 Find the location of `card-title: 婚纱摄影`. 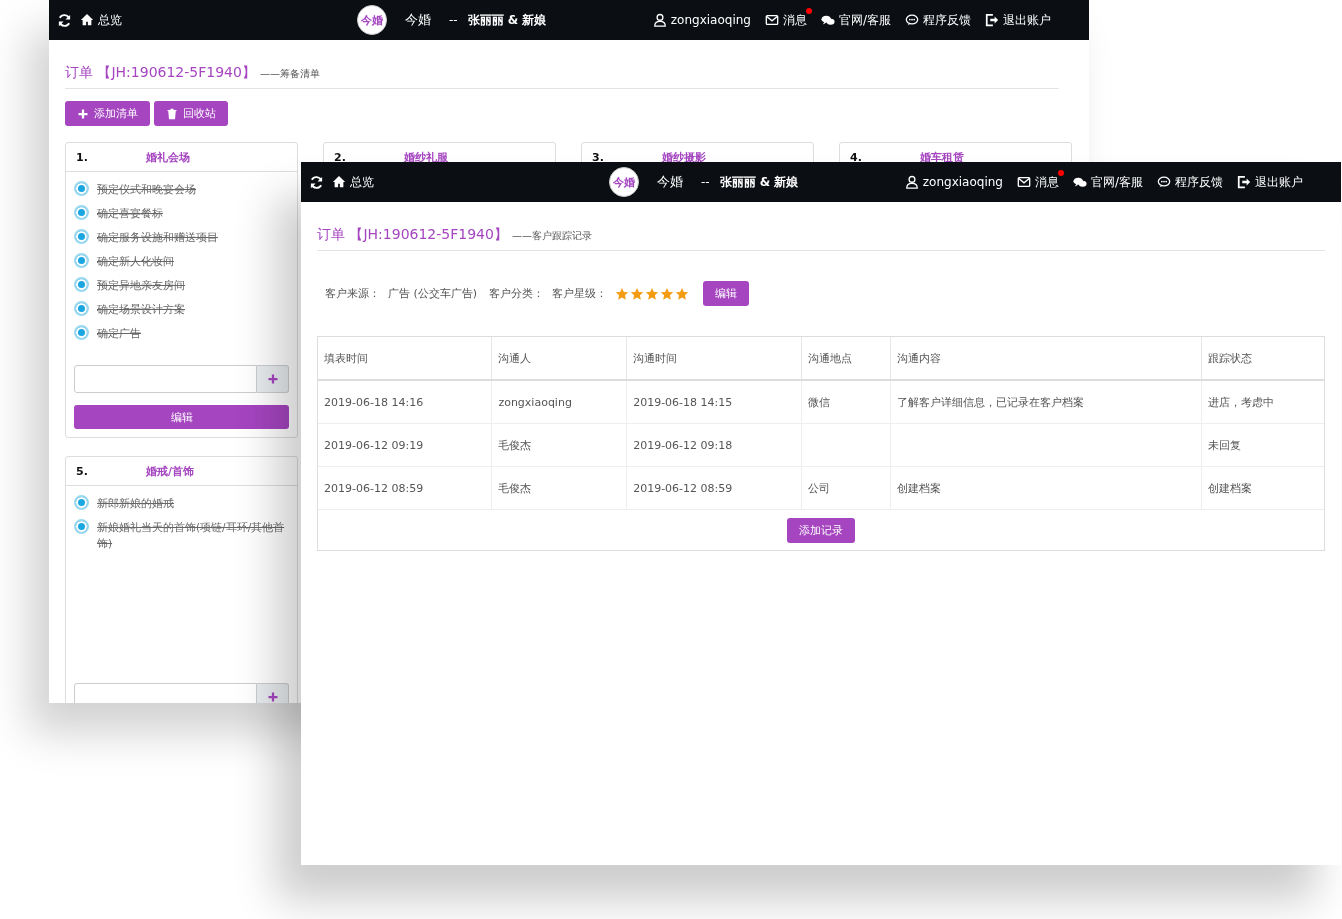

card-title: 婚纱摄影 is located at coordinates (684, 157).